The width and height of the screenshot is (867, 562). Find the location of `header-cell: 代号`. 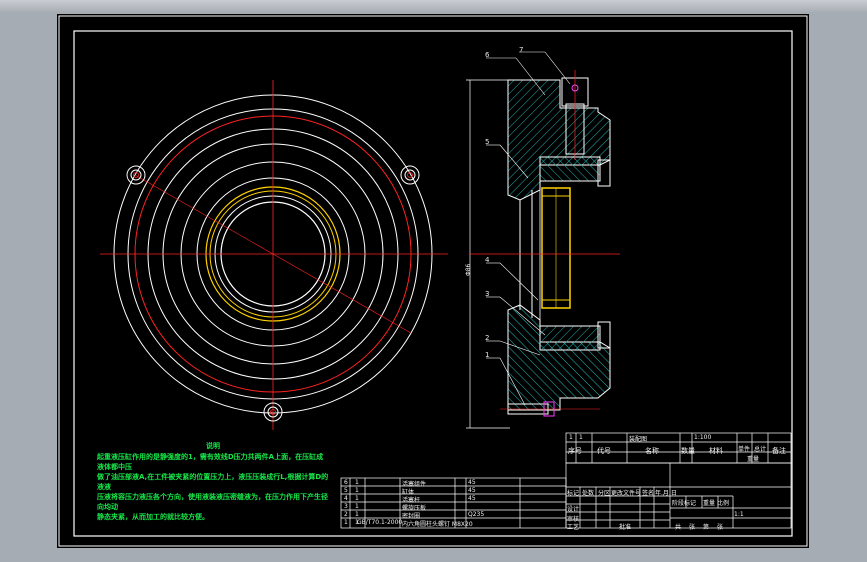

header-cell: 代号 is located at coordinates (604, 451).